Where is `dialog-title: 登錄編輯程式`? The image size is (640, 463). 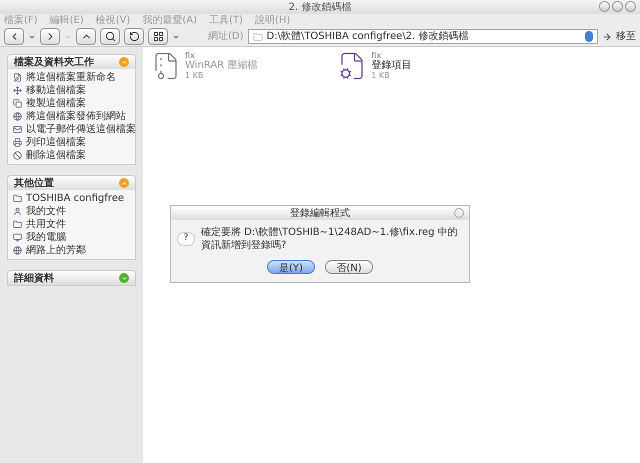
dialog-title: 登錄編輯程式 is located at coordinates (320, 213).